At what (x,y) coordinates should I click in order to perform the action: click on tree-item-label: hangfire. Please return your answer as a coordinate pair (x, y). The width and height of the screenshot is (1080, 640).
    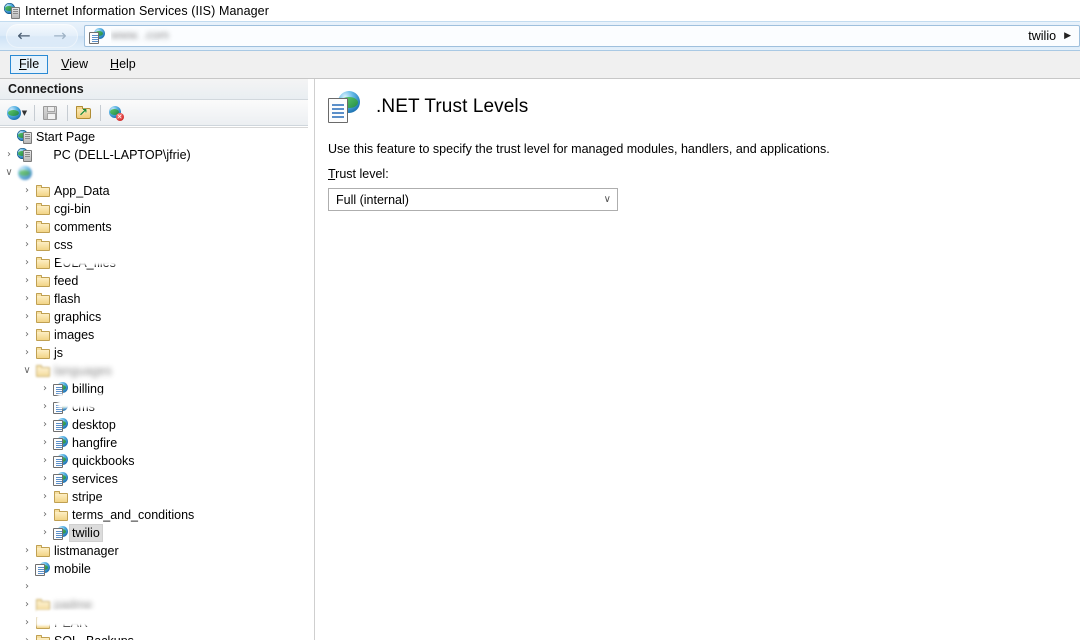
    Looking at the image, I should click on (95, 443).